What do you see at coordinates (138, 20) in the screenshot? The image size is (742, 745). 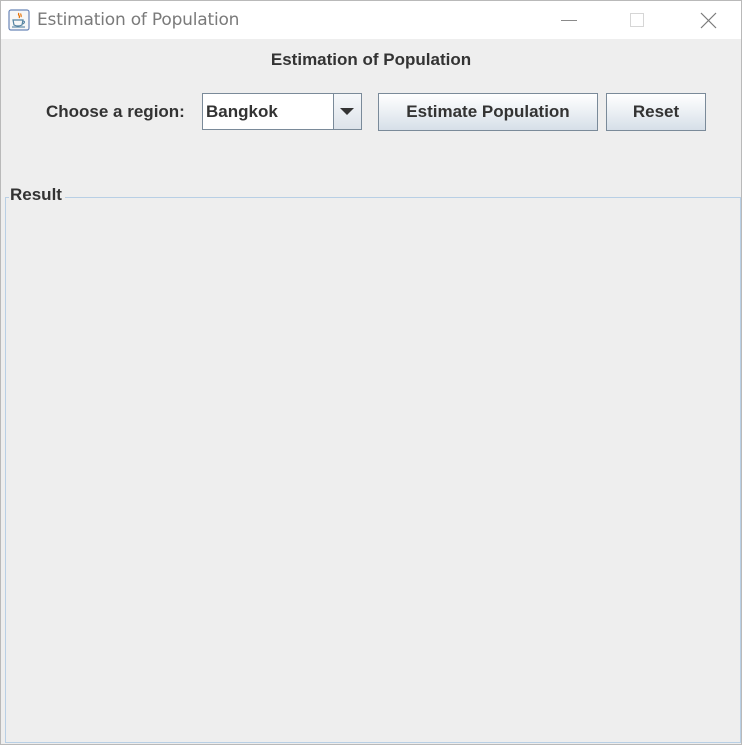 I see `window-title: Estimation of Population` at bounding box center [138, 20].